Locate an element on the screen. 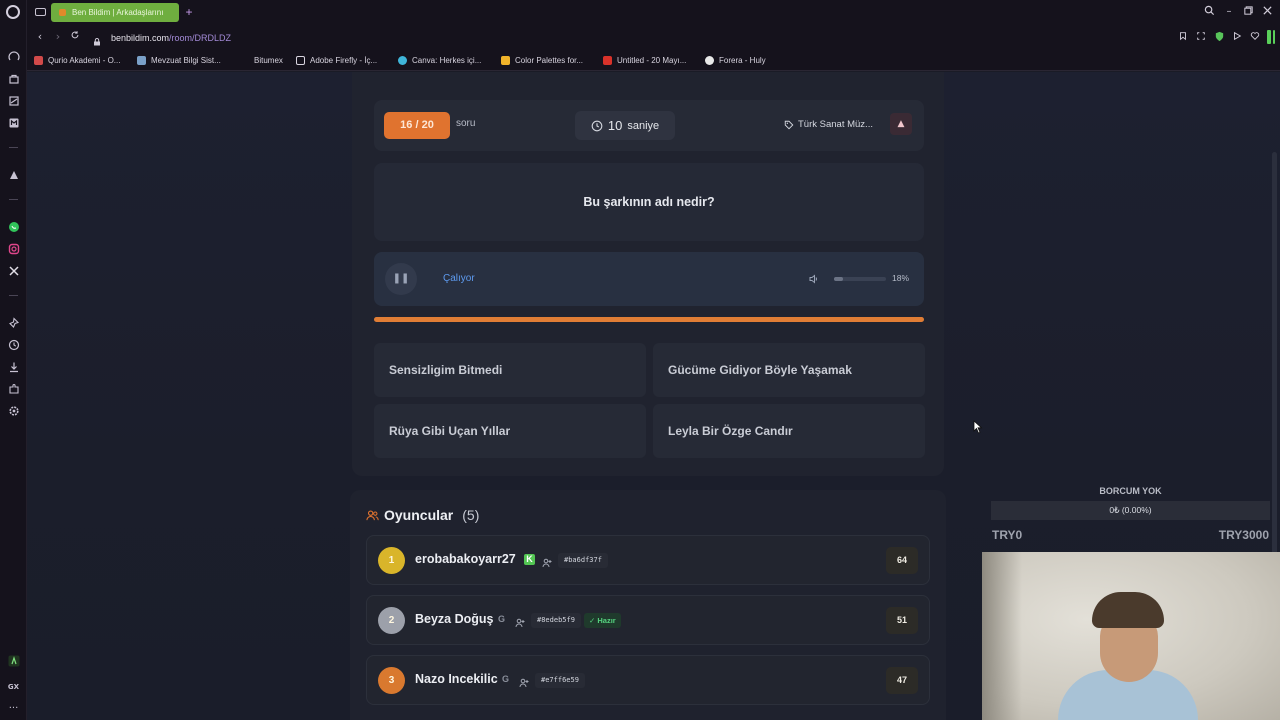  rank-badge: 2 is located at coordinates (391, 620).